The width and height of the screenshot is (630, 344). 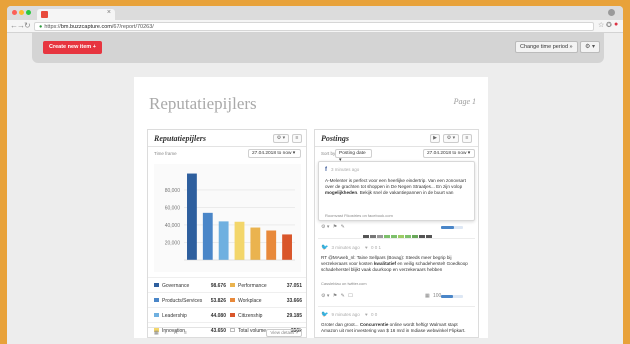 I want to click on post-keyword: mogelijkheden, so click(x=341, y=193).